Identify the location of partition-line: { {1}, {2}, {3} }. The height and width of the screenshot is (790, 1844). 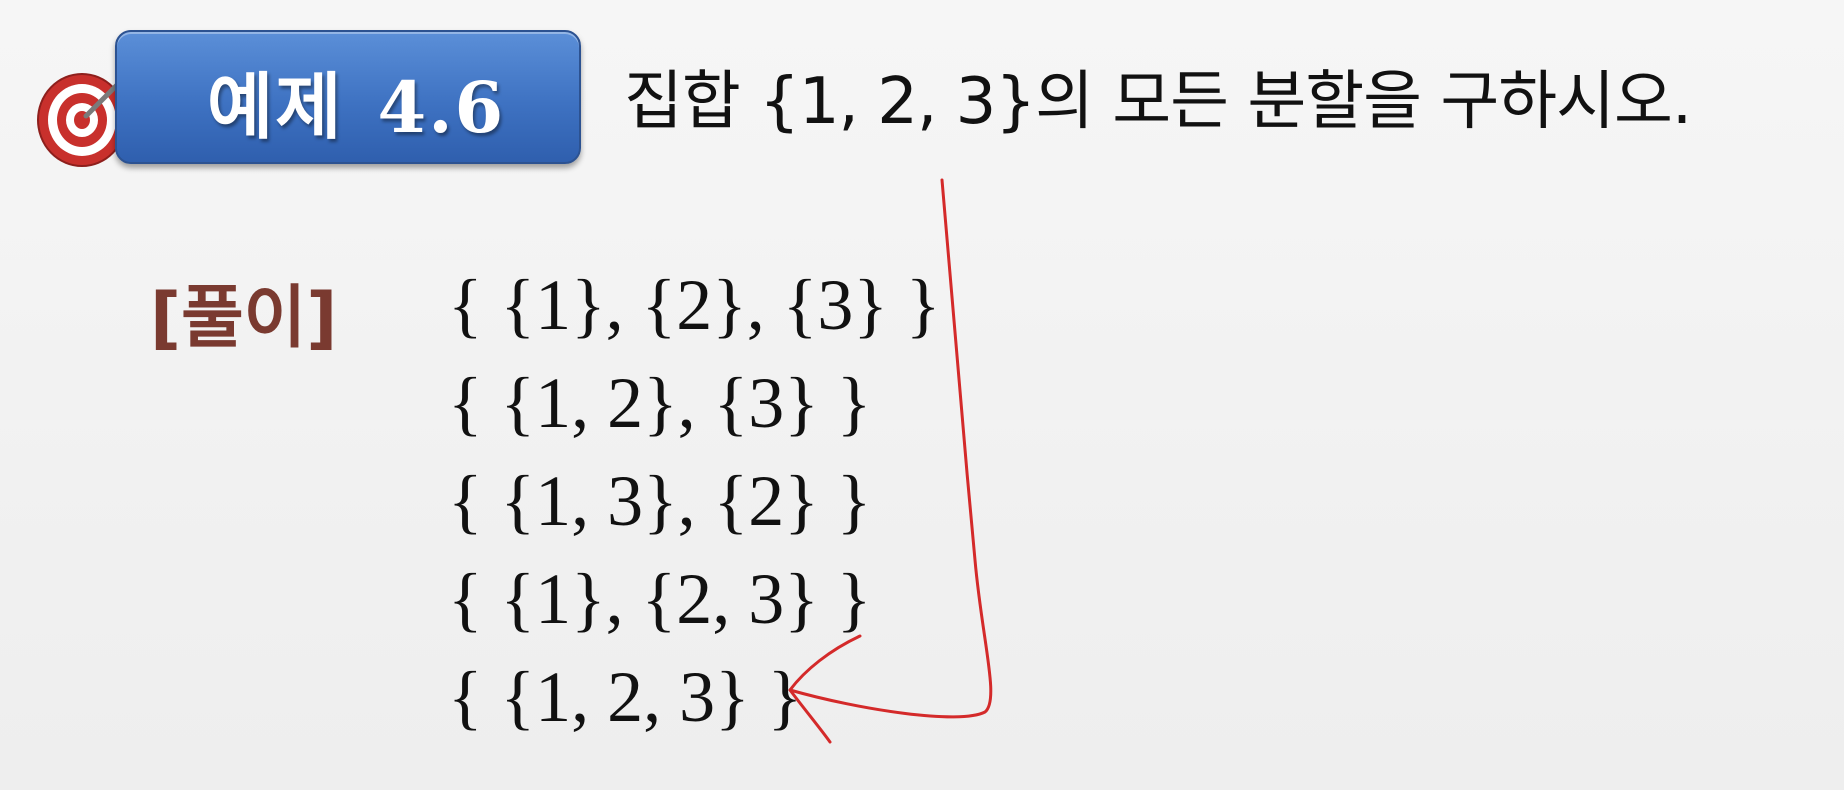
(694, 305).